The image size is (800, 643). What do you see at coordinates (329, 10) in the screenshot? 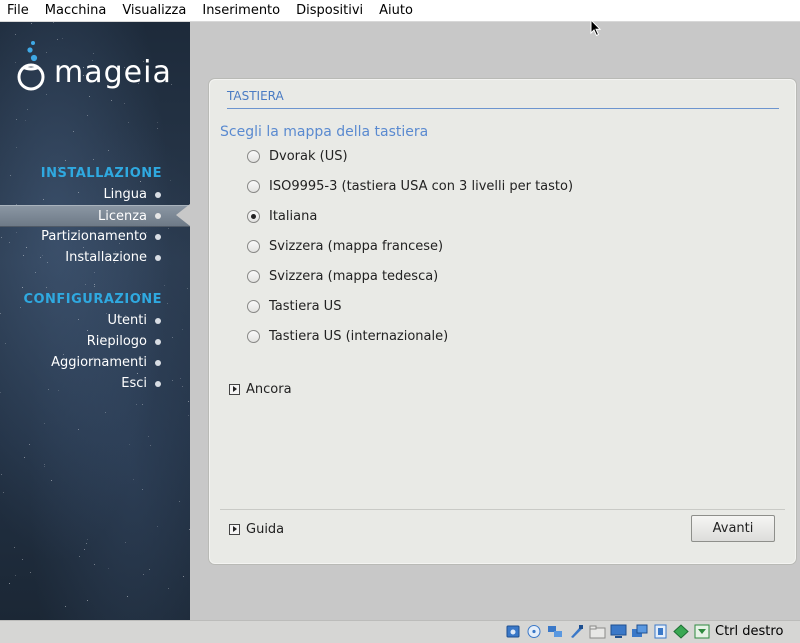
I see `menu-dispositivi: Dispositivi` at bounding box center [329, 10].